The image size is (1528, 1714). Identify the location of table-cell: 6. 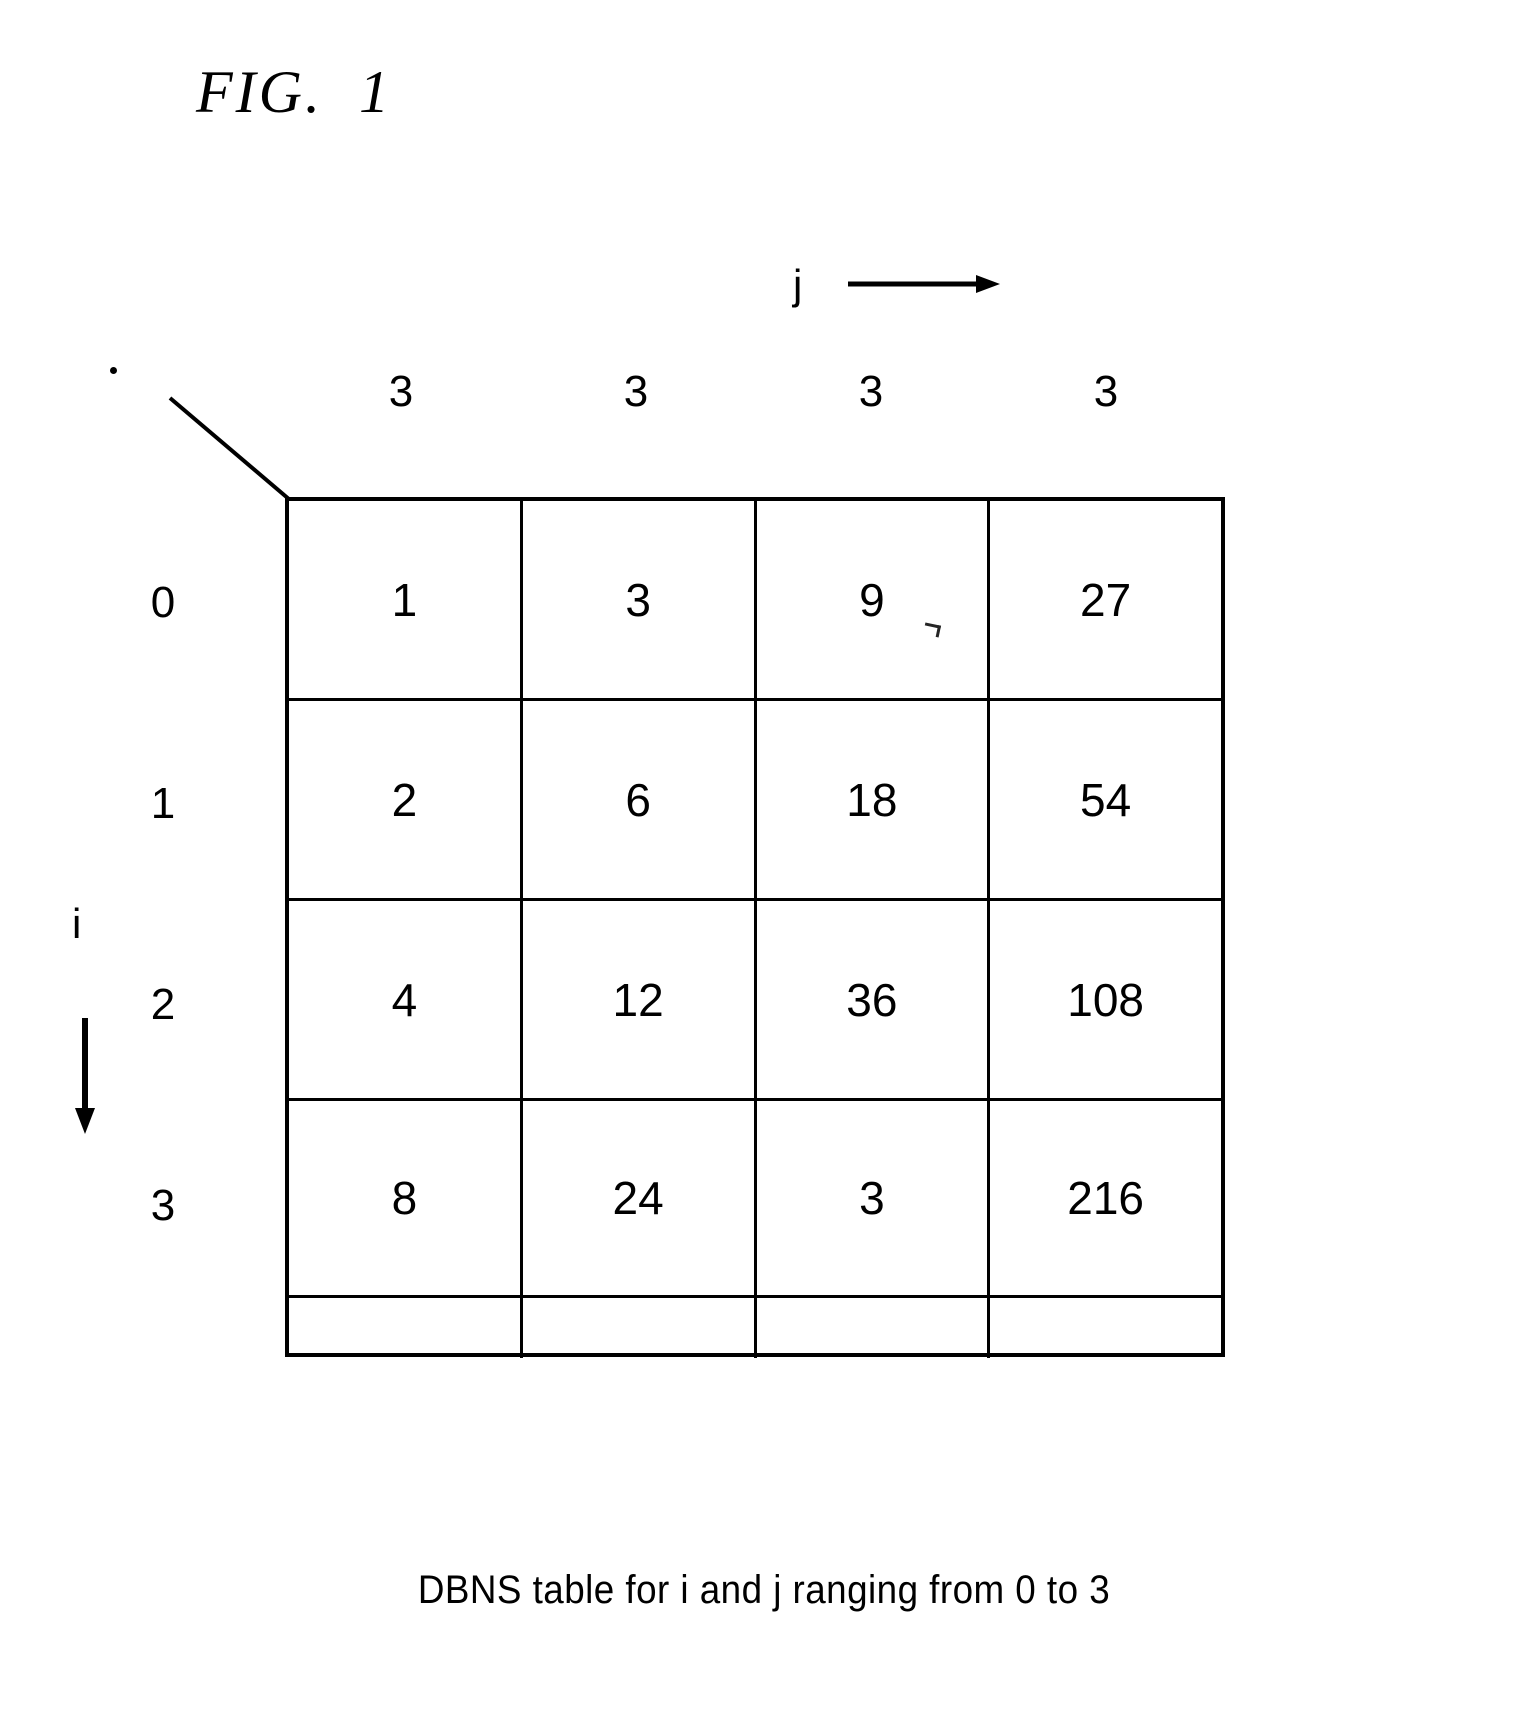
(640, 799).